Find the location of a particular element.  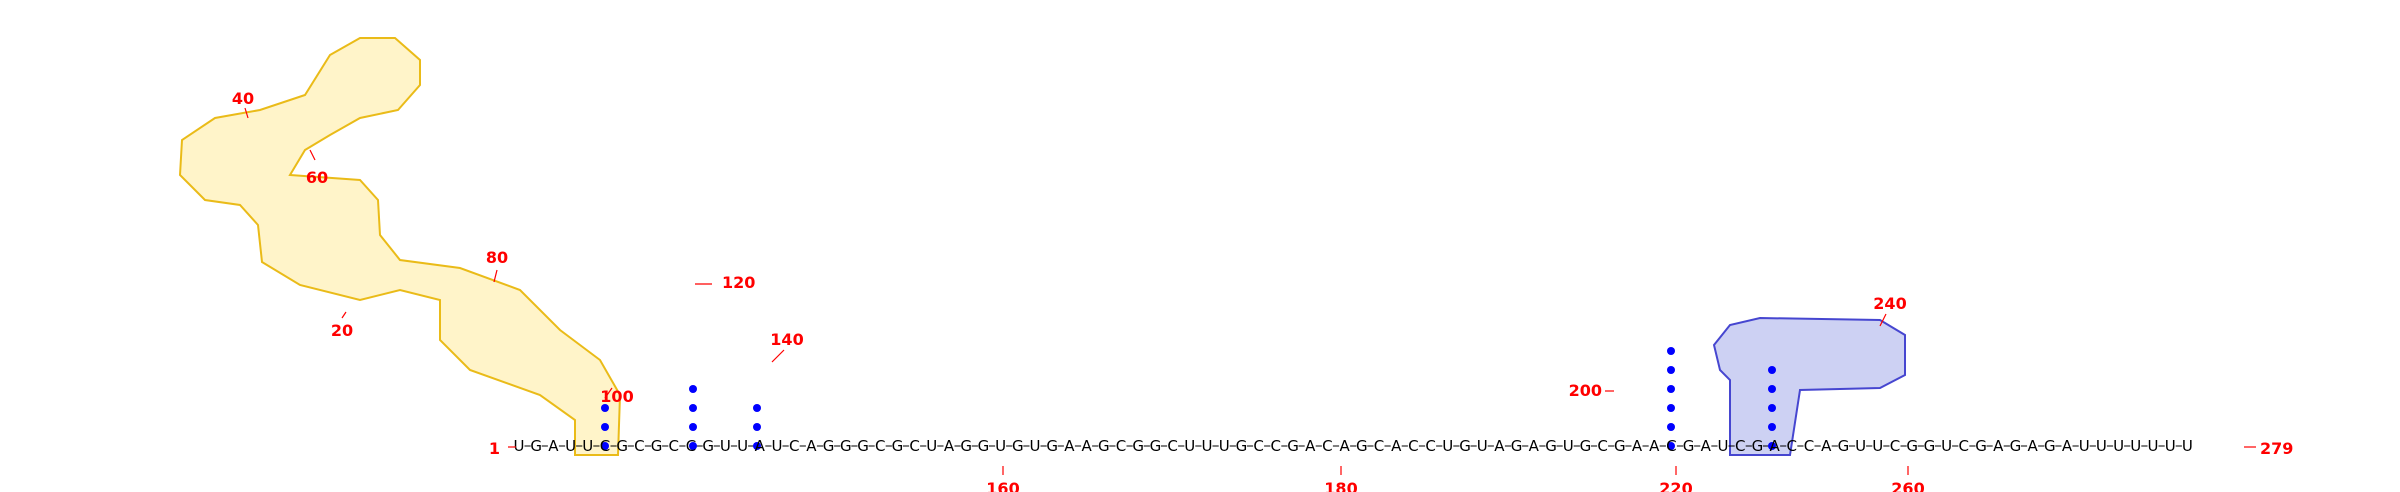

position-label-40: 40 is located at coordinates (243, 98).